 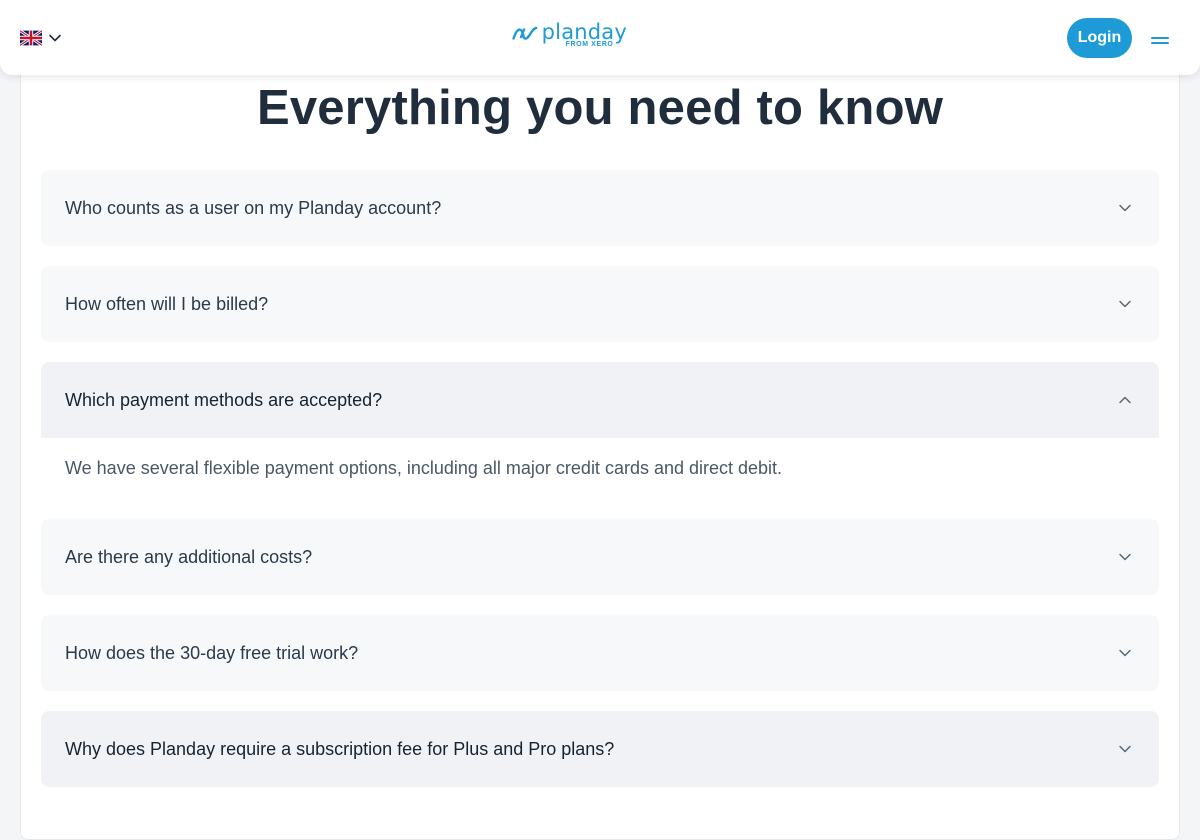 I want to click on faq-item-additional-costs: Are there any additional costs?, so click(x=600, y=557).